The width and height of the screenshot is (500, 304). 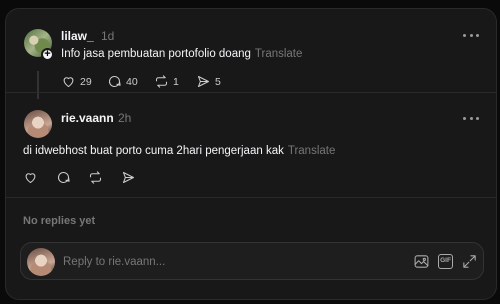 I want to click on repost-button, so click(x=95, y=177).